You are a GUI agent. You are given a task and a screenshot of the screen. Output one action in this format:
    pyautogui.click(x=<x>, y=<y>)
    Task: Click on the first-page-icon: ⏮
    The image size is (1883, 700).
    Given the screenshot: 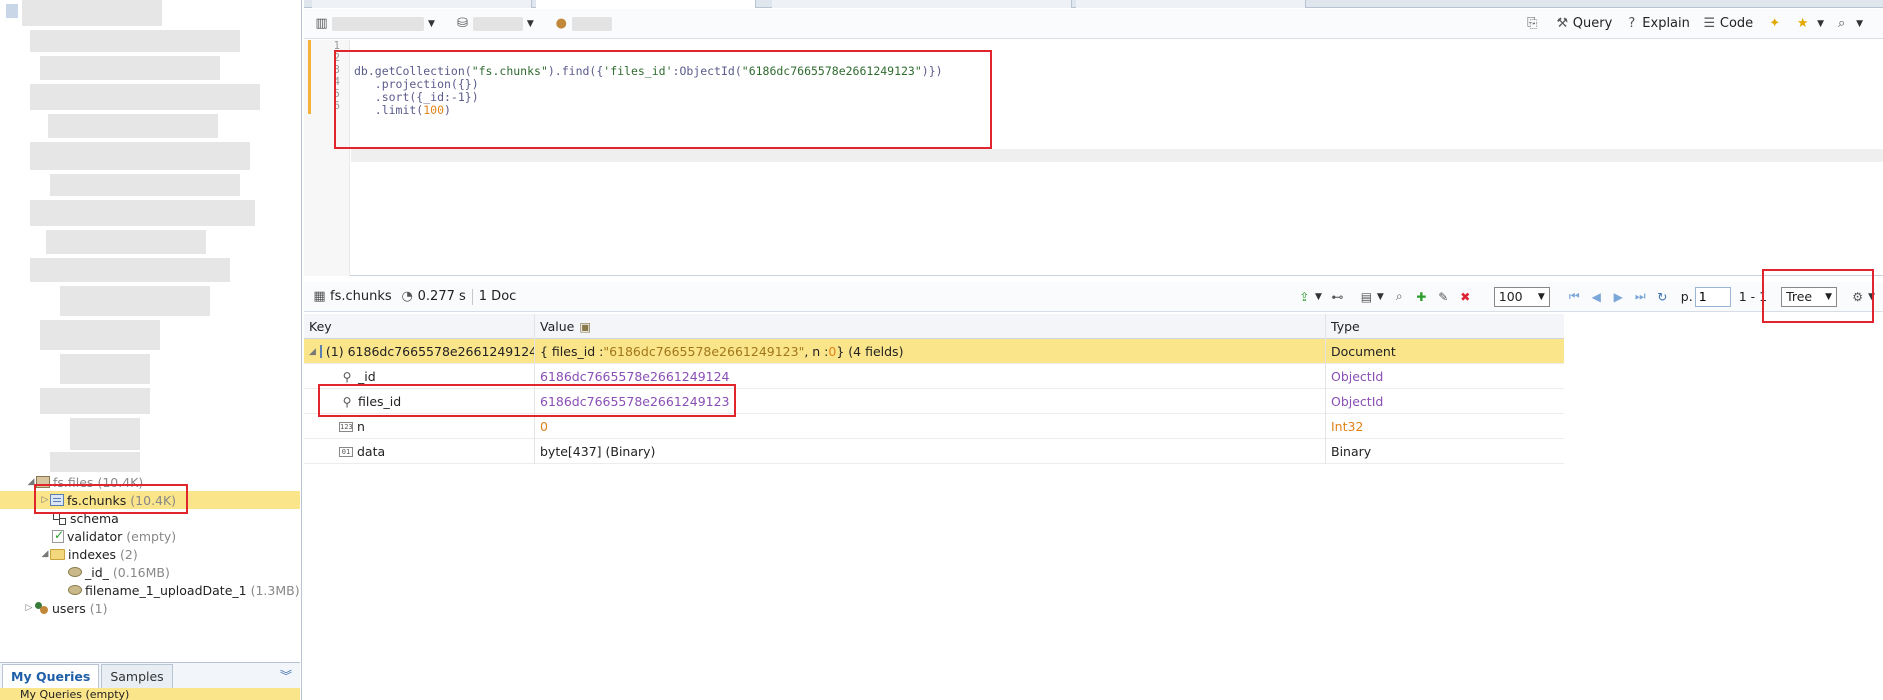 What is the action you would take?
    pyautogui.click(x=1574, y=296)
    